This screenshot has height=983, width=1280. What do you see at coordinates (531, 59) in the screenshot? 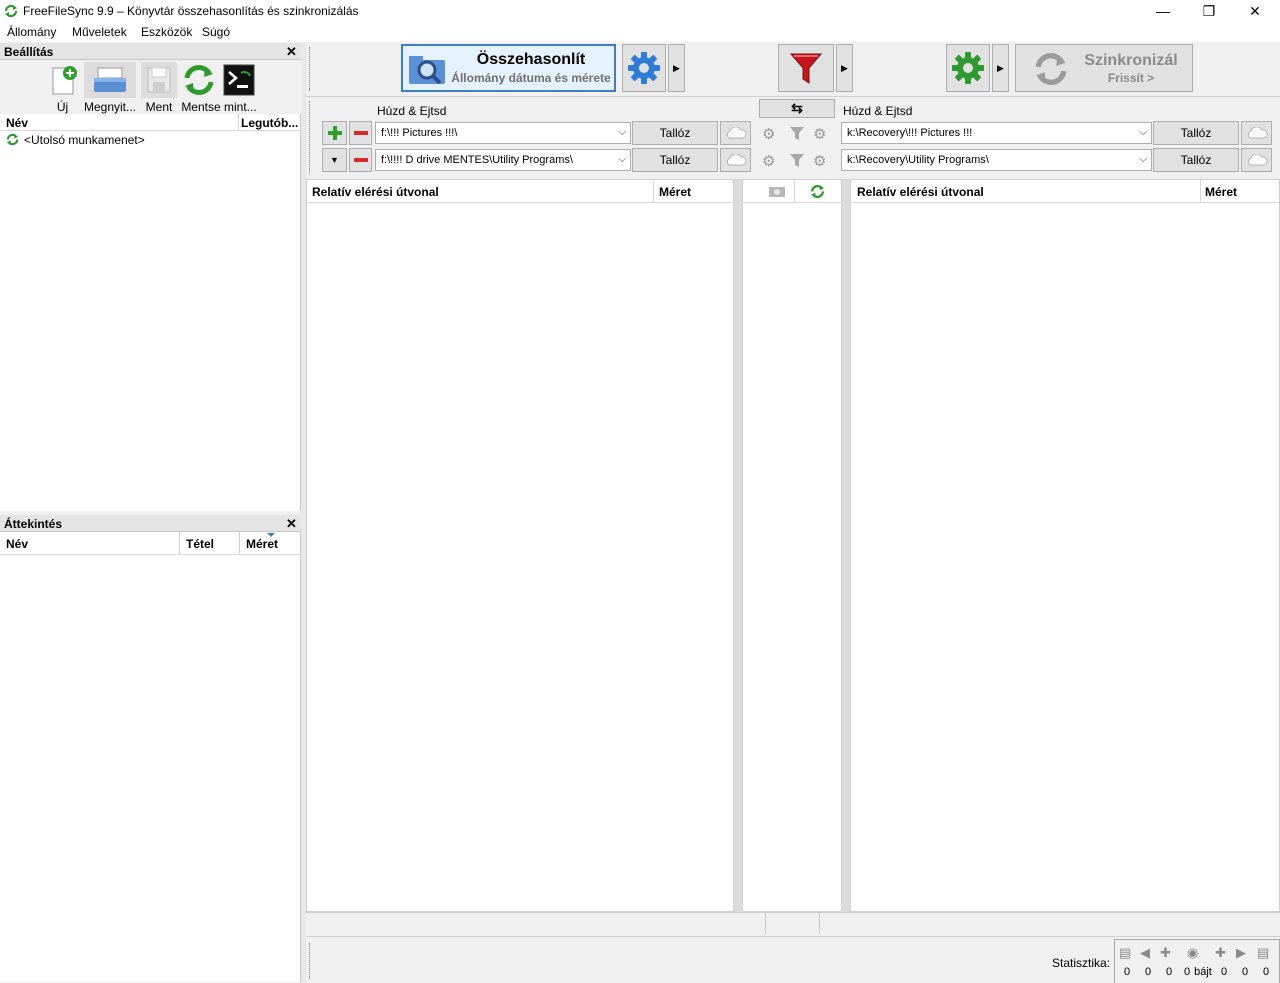
I see `compare-label: Összehasonlít` at bounding box center [531, 59].